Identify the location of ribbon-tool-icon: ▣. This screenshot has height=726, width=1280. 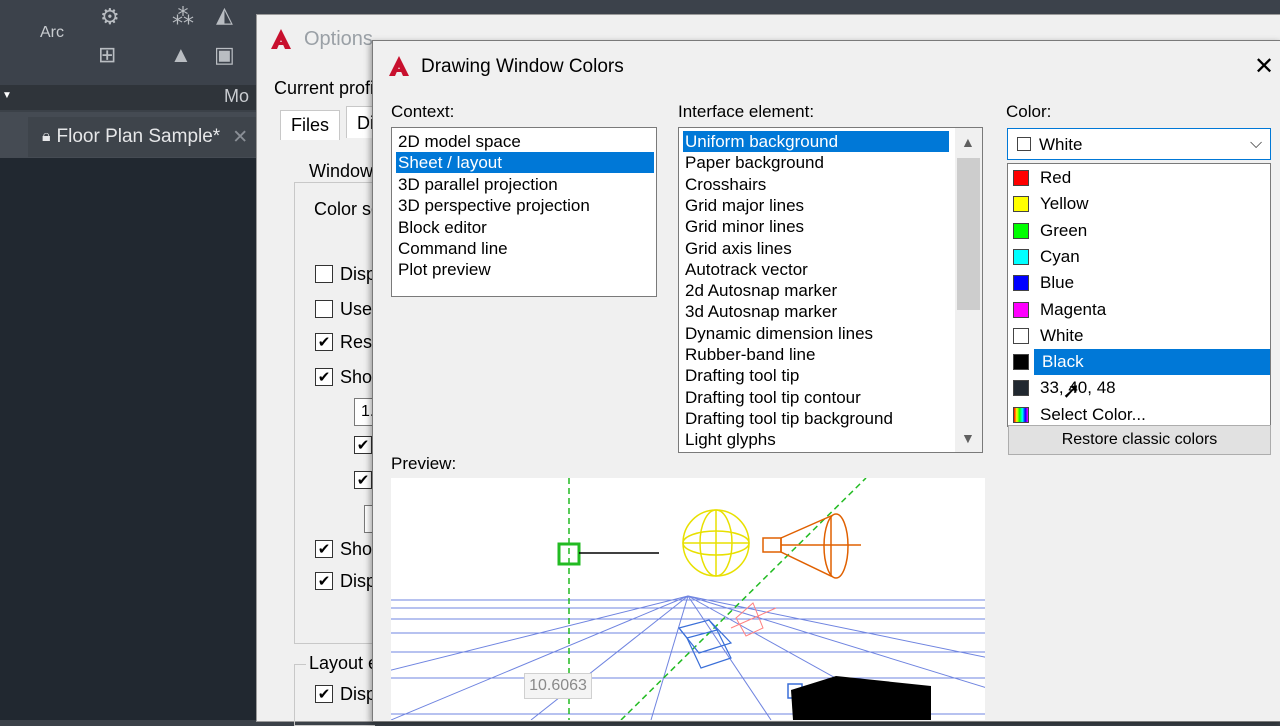
(224, 55).